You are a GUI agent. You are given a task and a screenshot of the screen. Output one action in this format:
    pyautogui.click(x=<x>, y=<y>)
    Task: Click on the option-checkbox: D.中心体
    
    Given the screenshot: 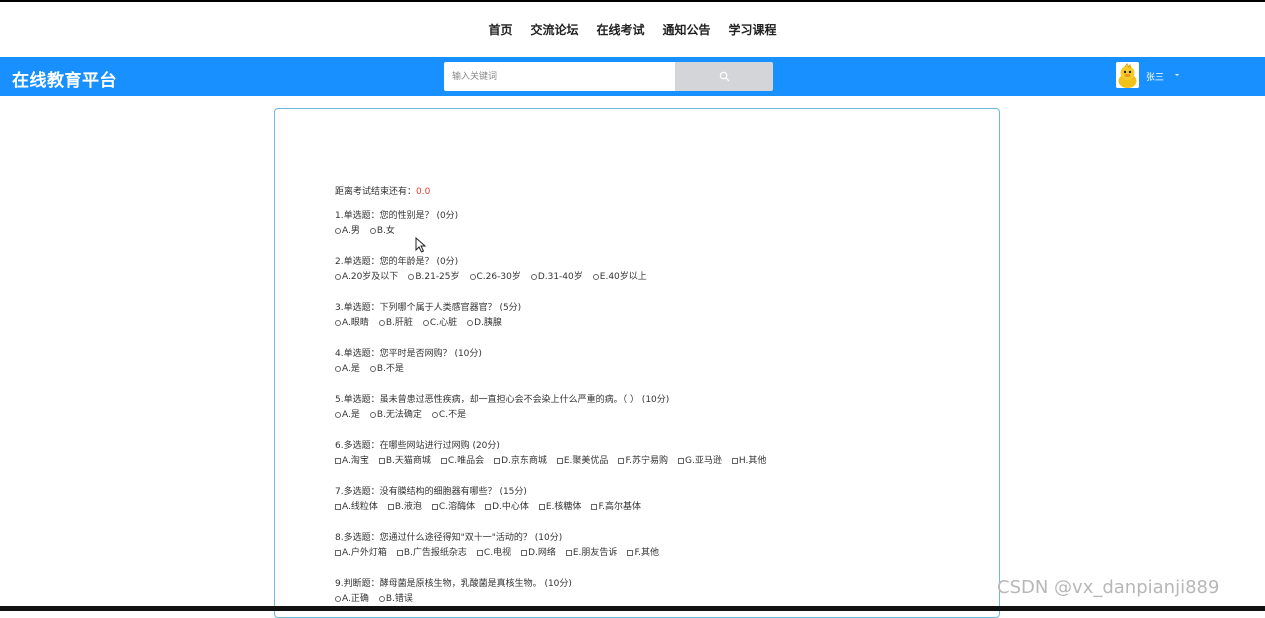 What is the action you would take?
    pyautogui.click(x=507, y=507)
    